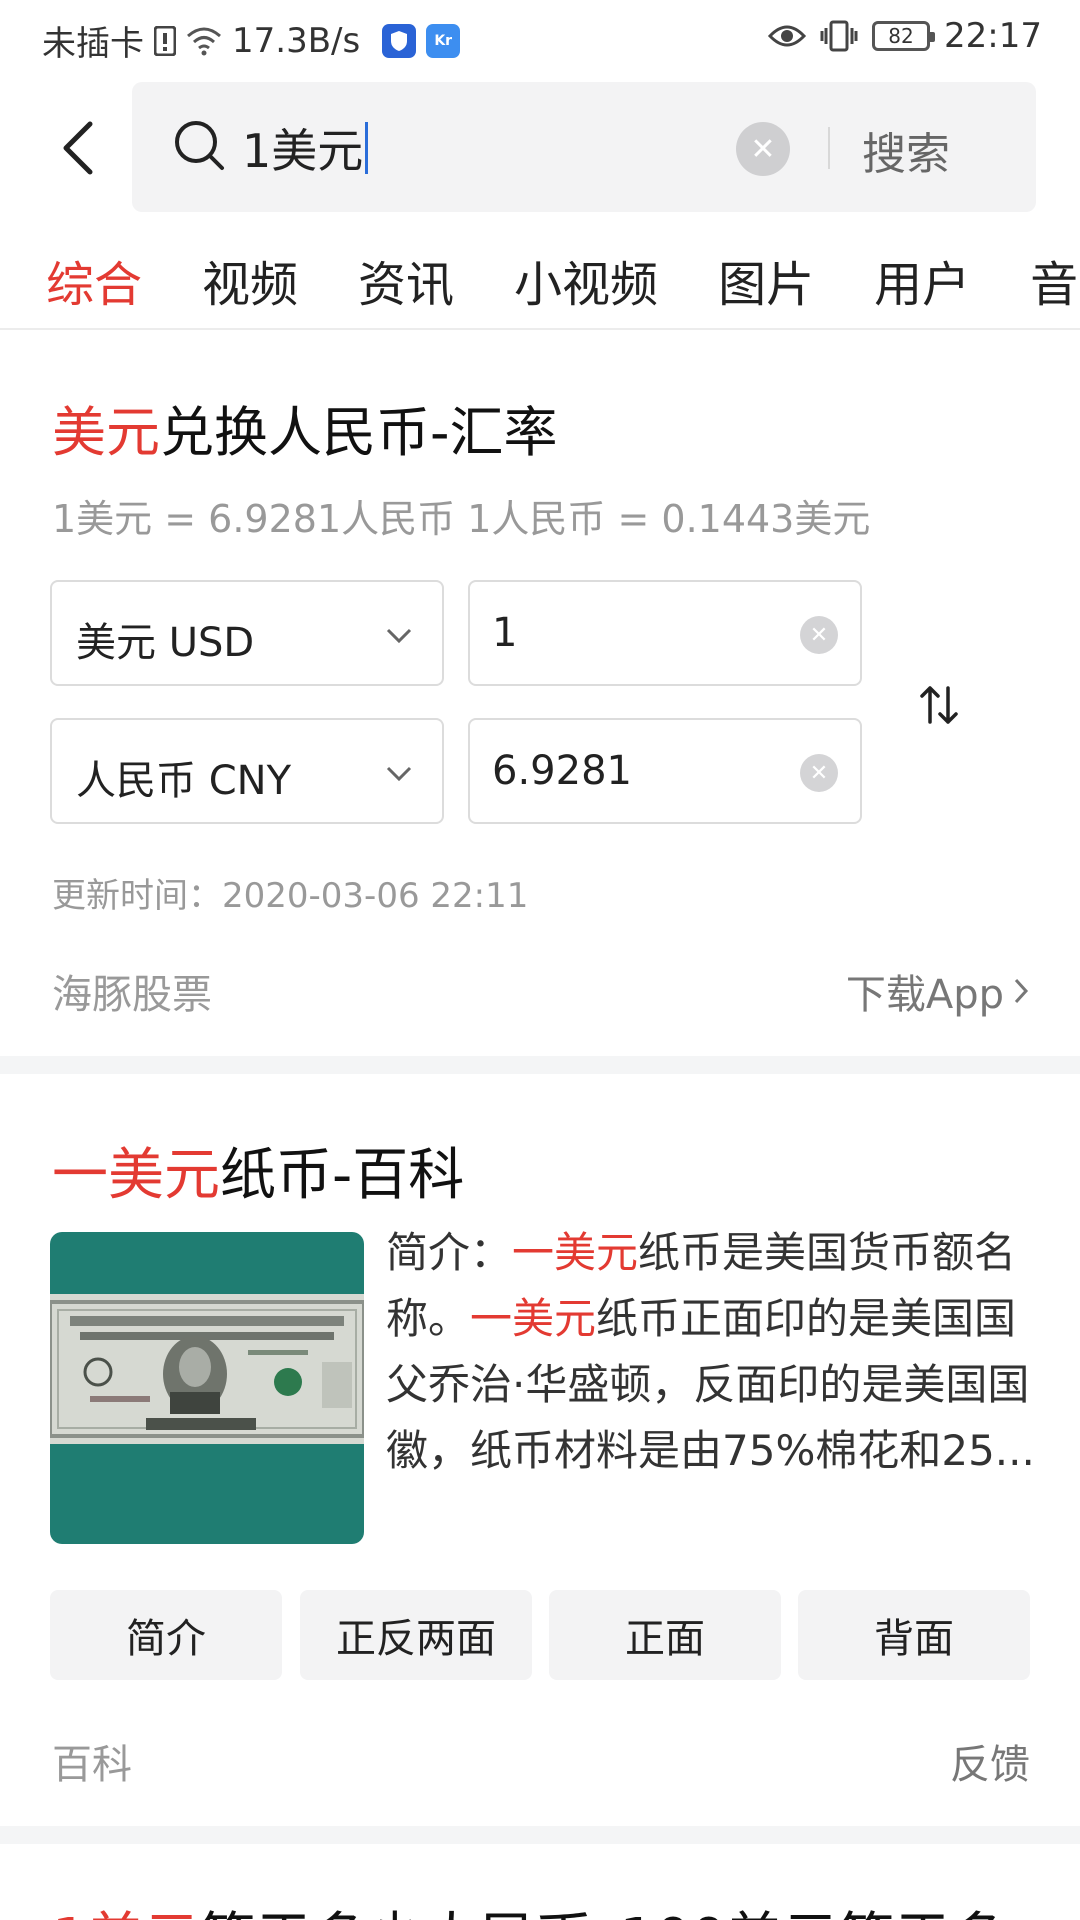  I want to click on tab-images: 图片, so click(766, 280).